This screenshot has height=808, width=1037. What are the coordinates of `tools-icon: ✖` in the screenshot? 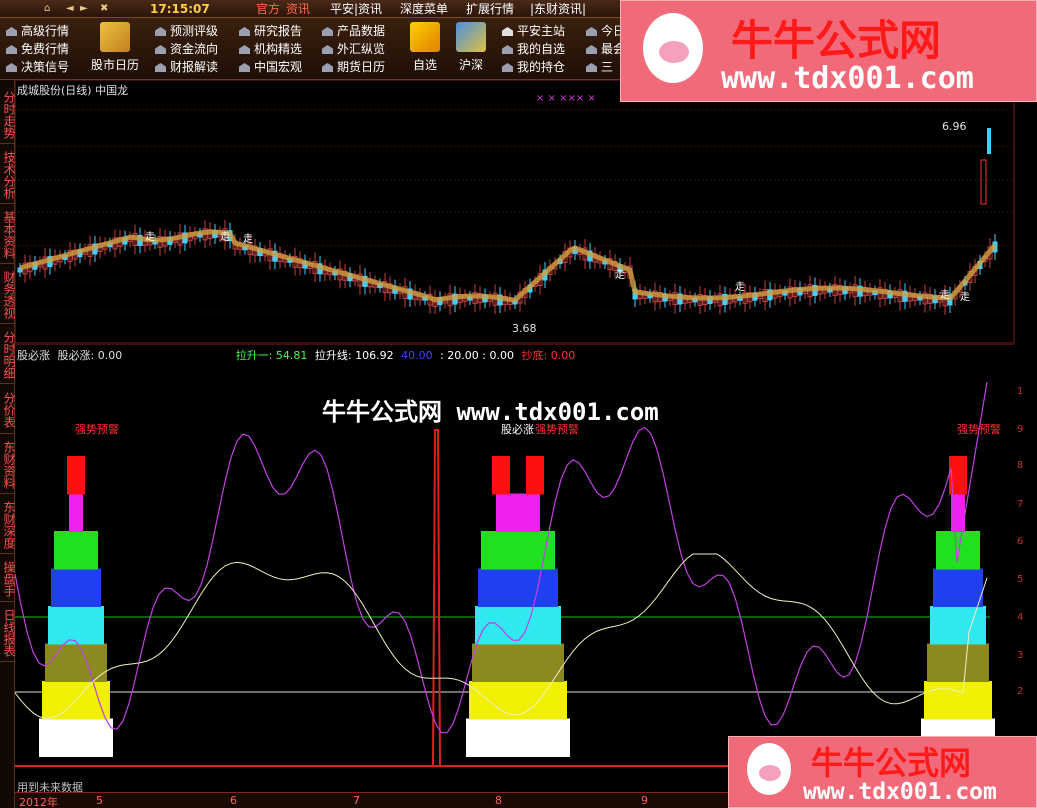 It's located at (104, 9).